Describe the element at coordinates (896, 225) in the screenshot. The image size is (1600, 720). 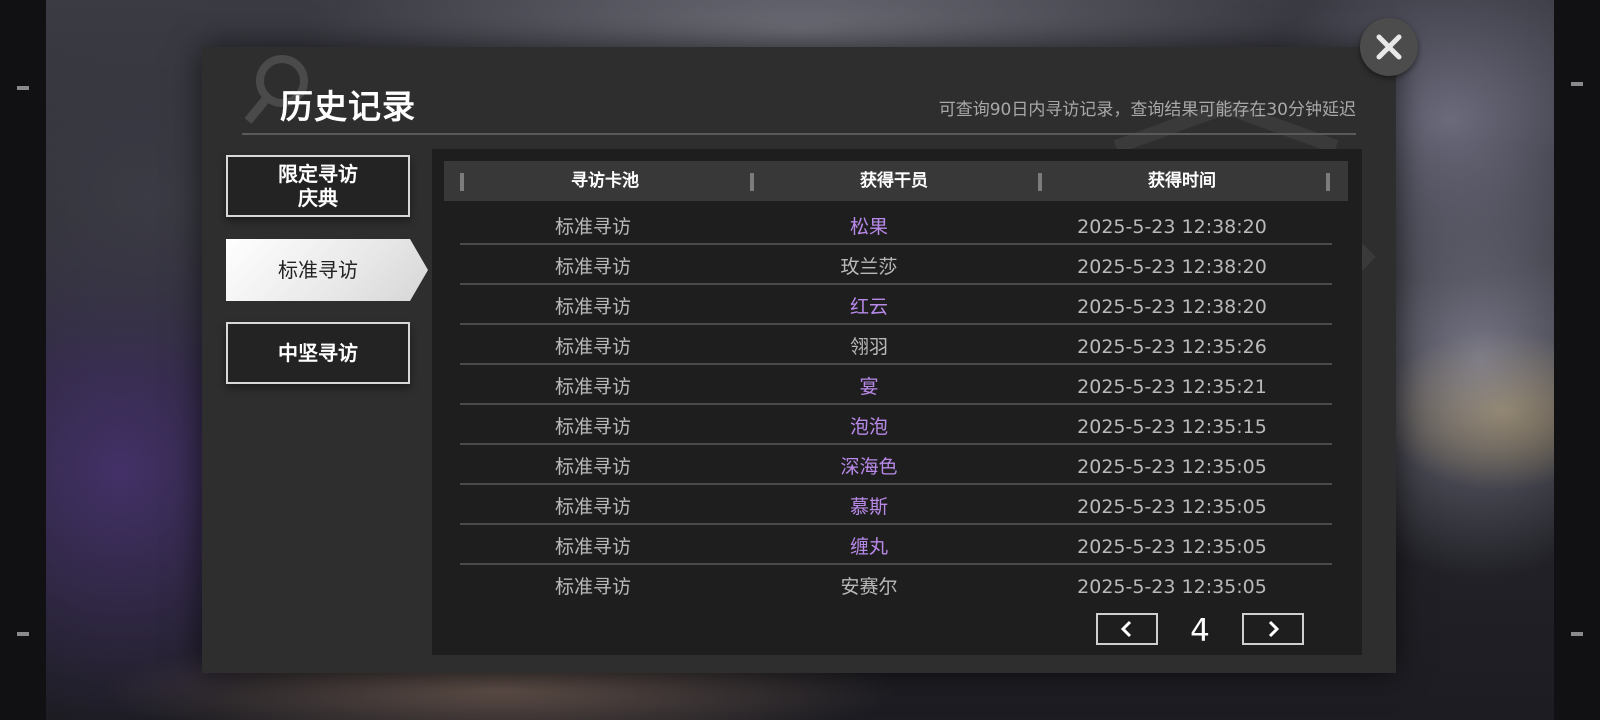
I see `table-row: 标准寻访 松果 2025-5-23 12:38:20` at that location.